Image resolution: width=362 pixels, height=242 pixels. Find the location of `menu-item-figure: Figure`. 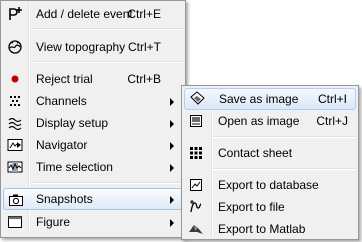

menu-item-figure: Figure is located at coordinates (93, 222).